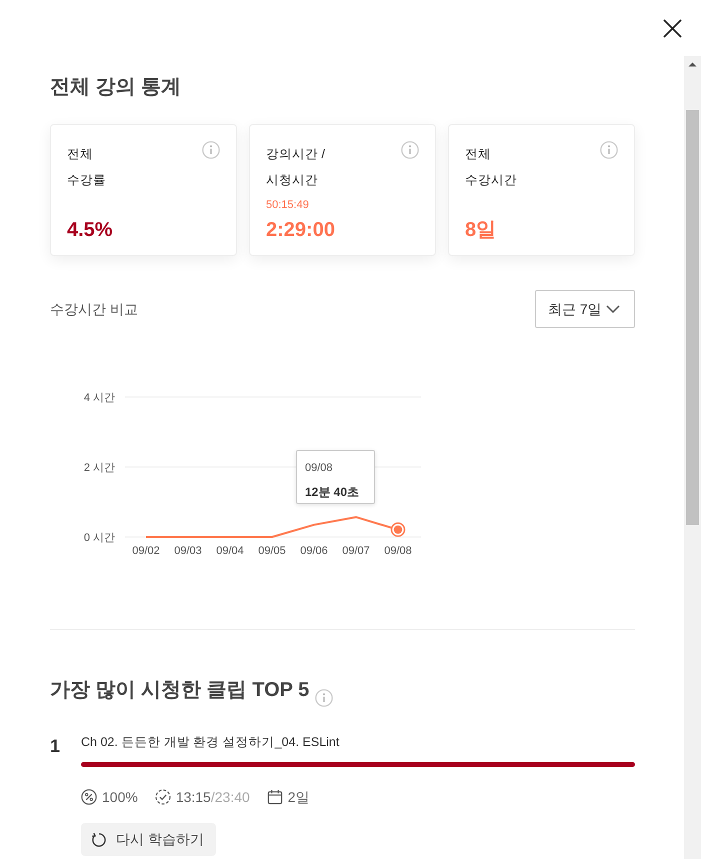 This screenshot has height=859, width=701. I want to click on point-marker-icon, so click(398, 529).